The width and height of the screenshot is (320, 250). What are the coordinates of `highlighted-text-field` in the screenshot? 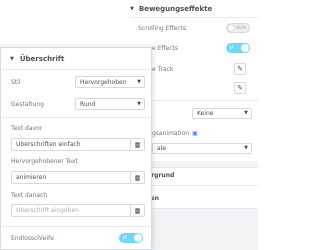 It's located at (78, 177).